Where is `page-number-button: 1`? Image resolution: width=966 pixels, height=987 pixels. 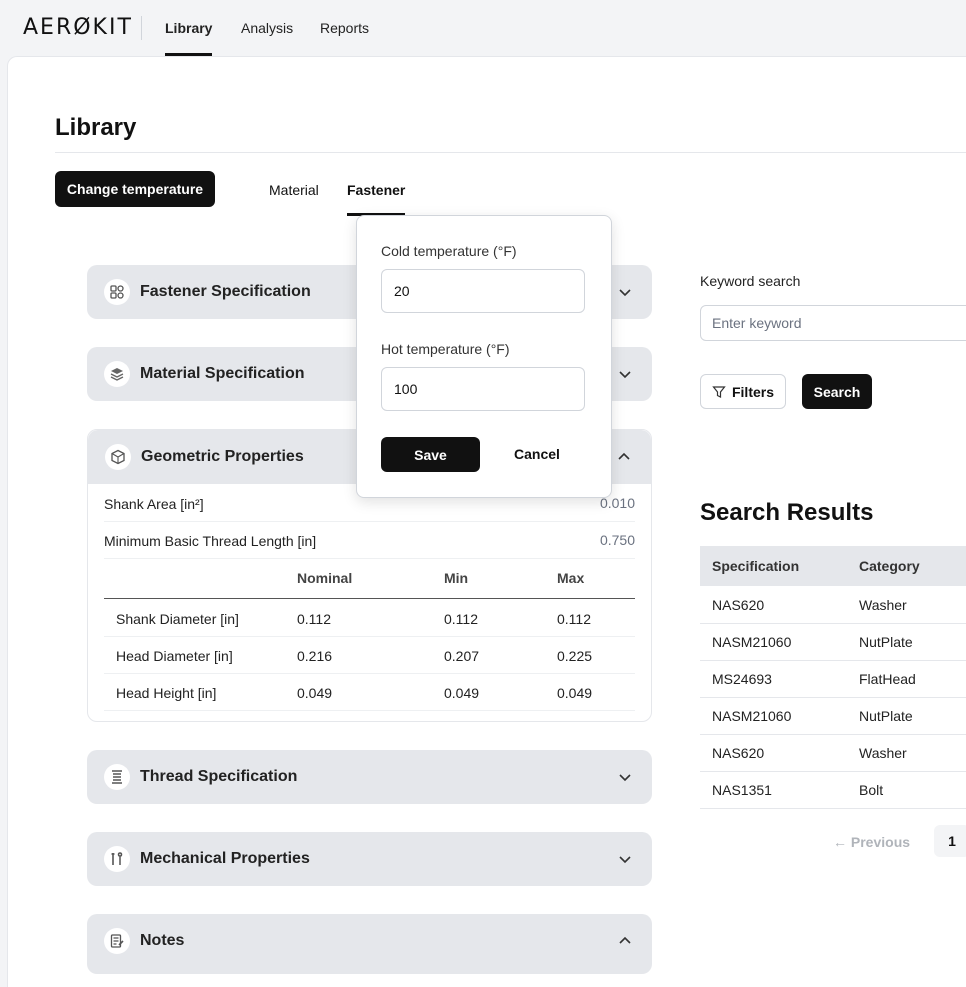 page-number-button: 1 is located at coordinates (950, 841).